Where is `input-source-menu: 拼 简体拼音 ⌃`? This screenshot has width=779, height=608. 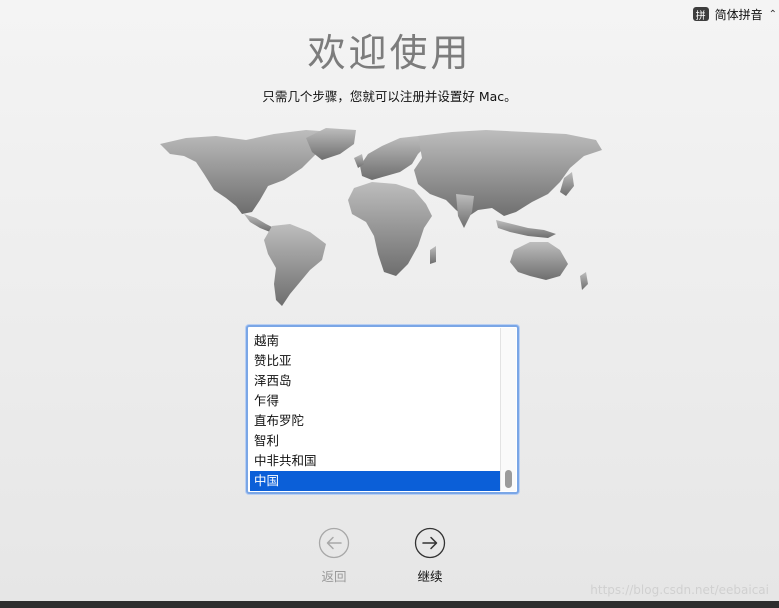
input-source-menu: 拼 简体拼音 ⌃ is located at coordinates (734, 14).